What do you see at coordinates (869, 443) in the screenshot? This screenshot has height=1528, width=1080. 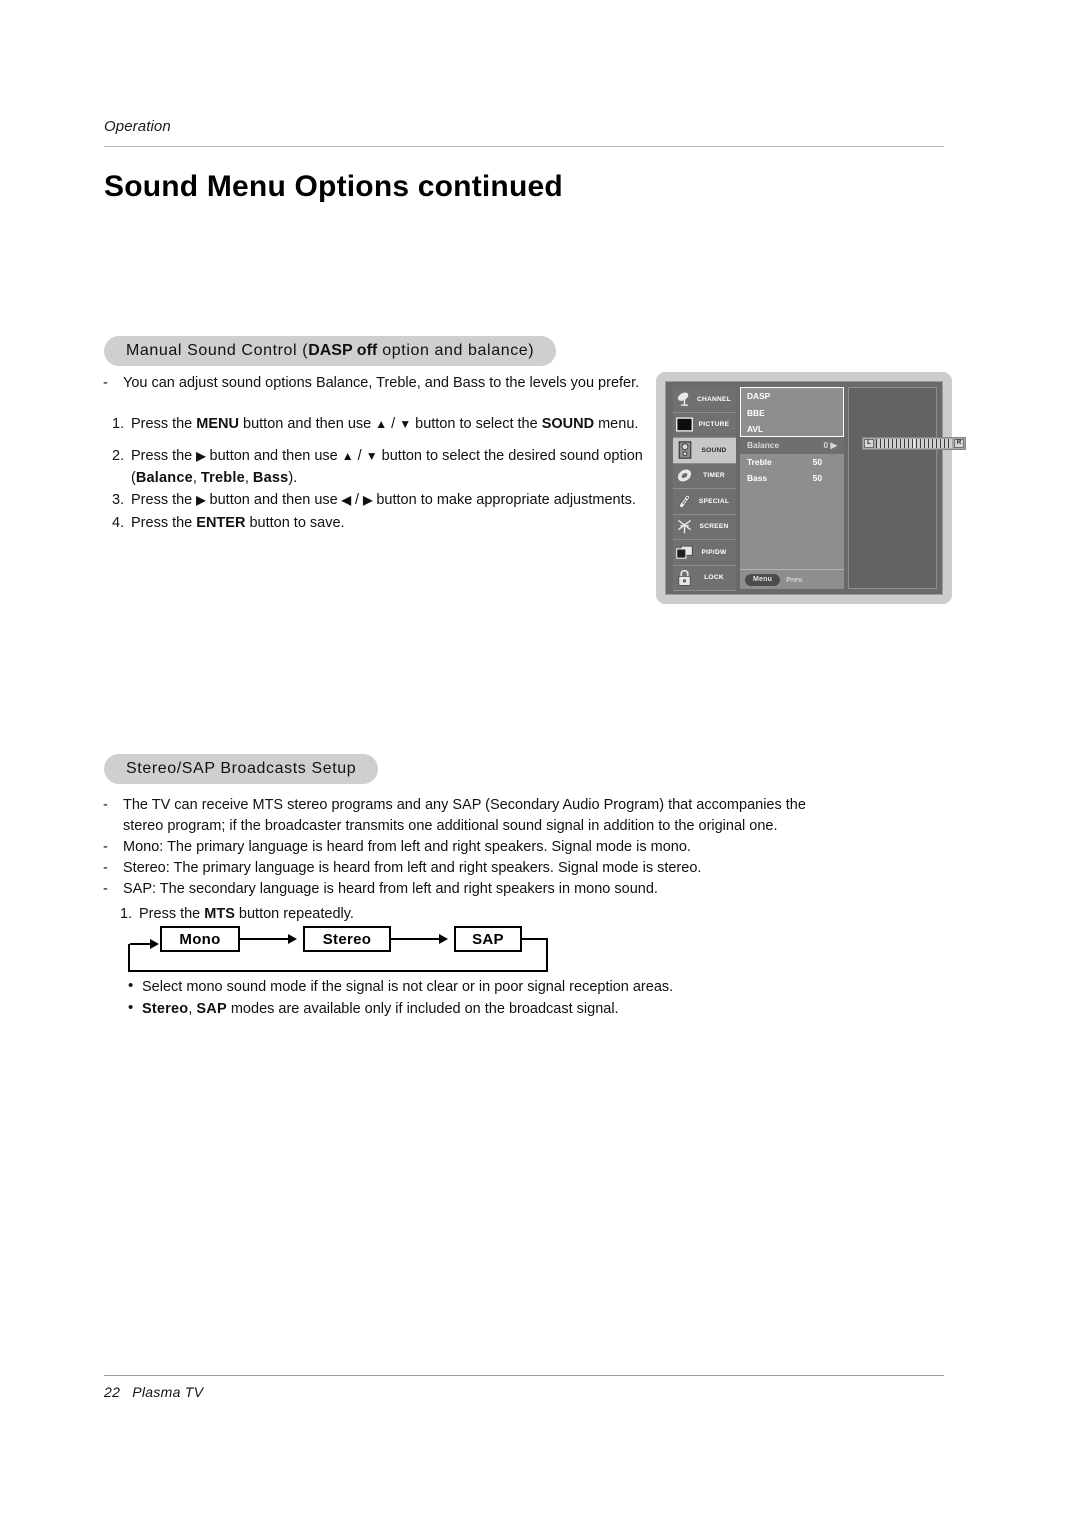 I see `balance-left-label: L` at bounding box center [869, 443].